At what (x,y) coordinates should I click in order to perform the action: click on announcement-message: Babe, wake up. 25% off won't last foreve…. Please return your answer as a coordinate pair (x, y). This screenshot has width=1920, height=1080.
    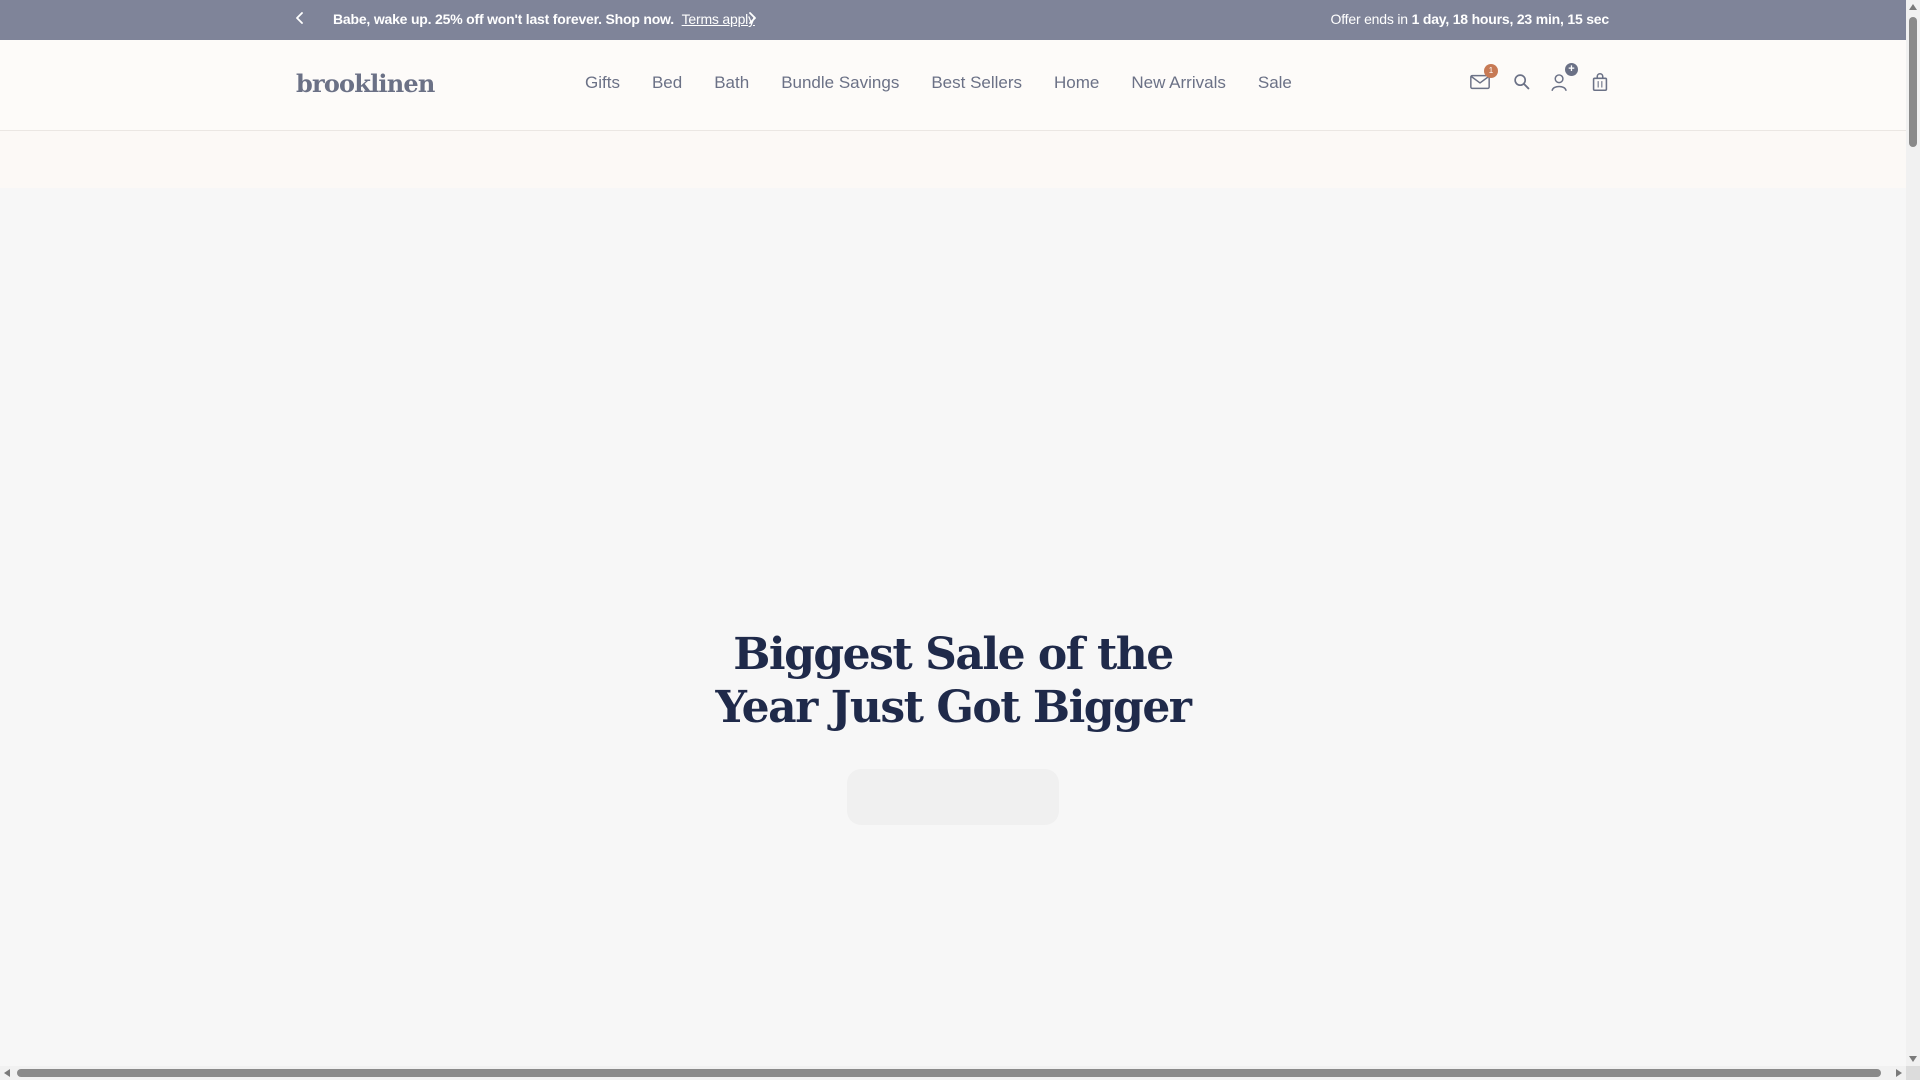
    Looking at the image, I should click on (544, 19).